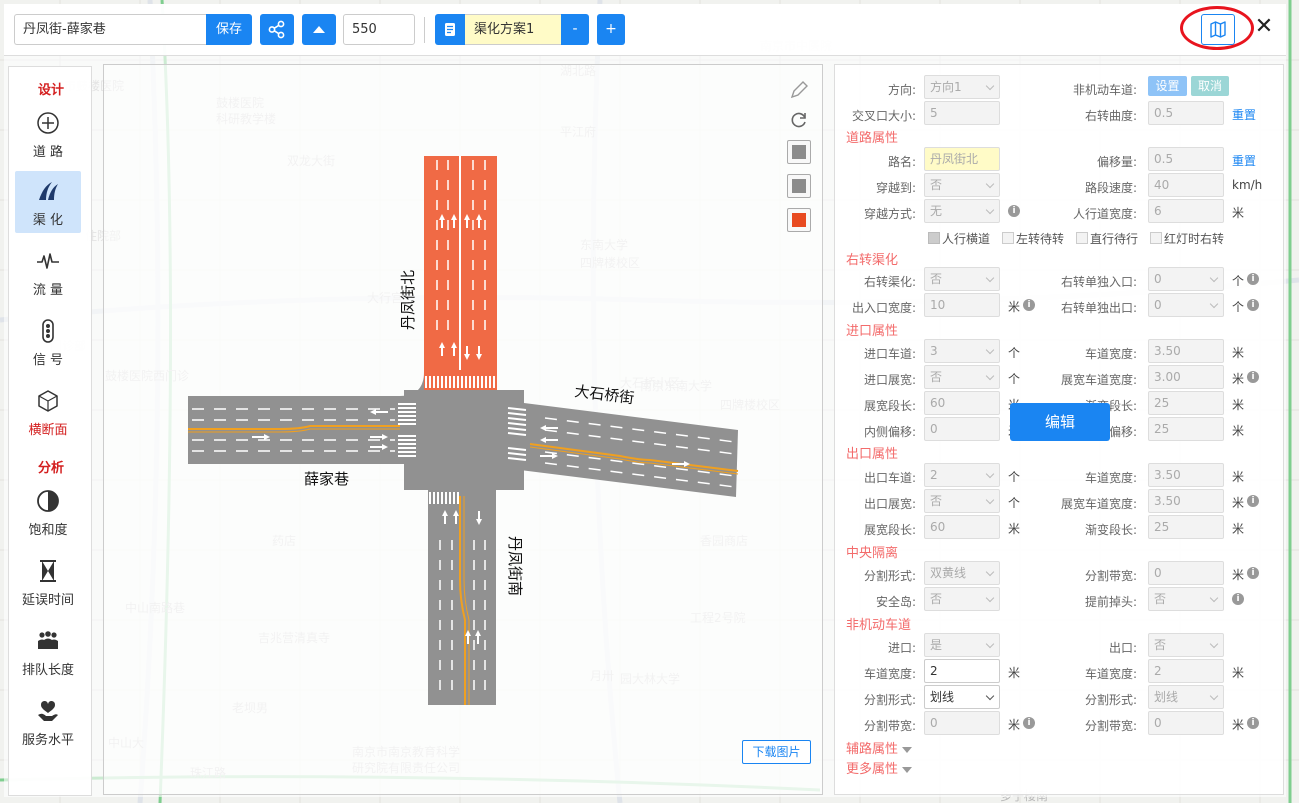  I want to click on entry-lane-width-input: 3.50, so click(1186, 351).